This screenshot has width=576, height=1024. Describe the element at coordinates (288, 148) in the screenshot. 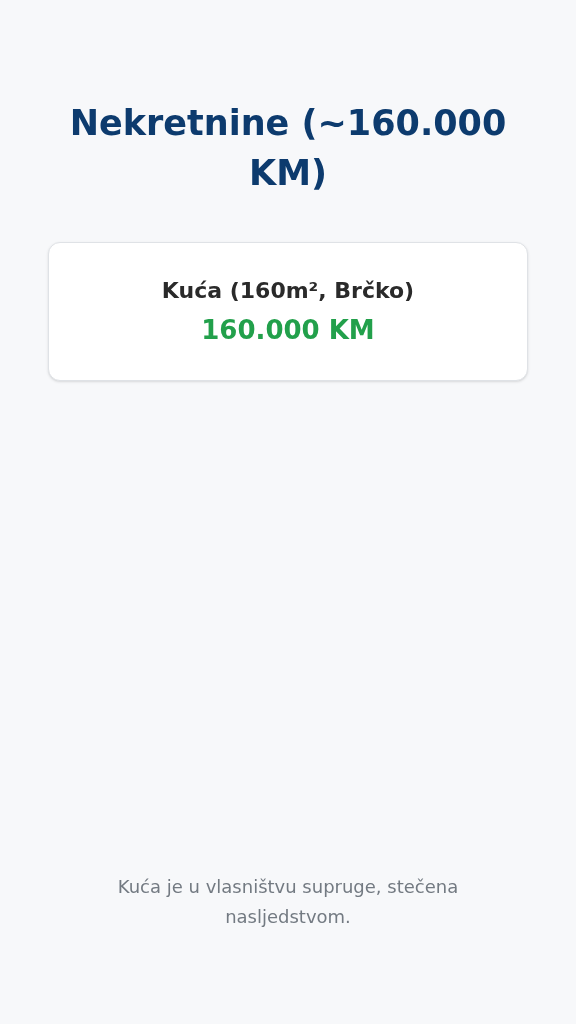

I see `page-title: Nekretnine (~160.000 KM)` at that location.